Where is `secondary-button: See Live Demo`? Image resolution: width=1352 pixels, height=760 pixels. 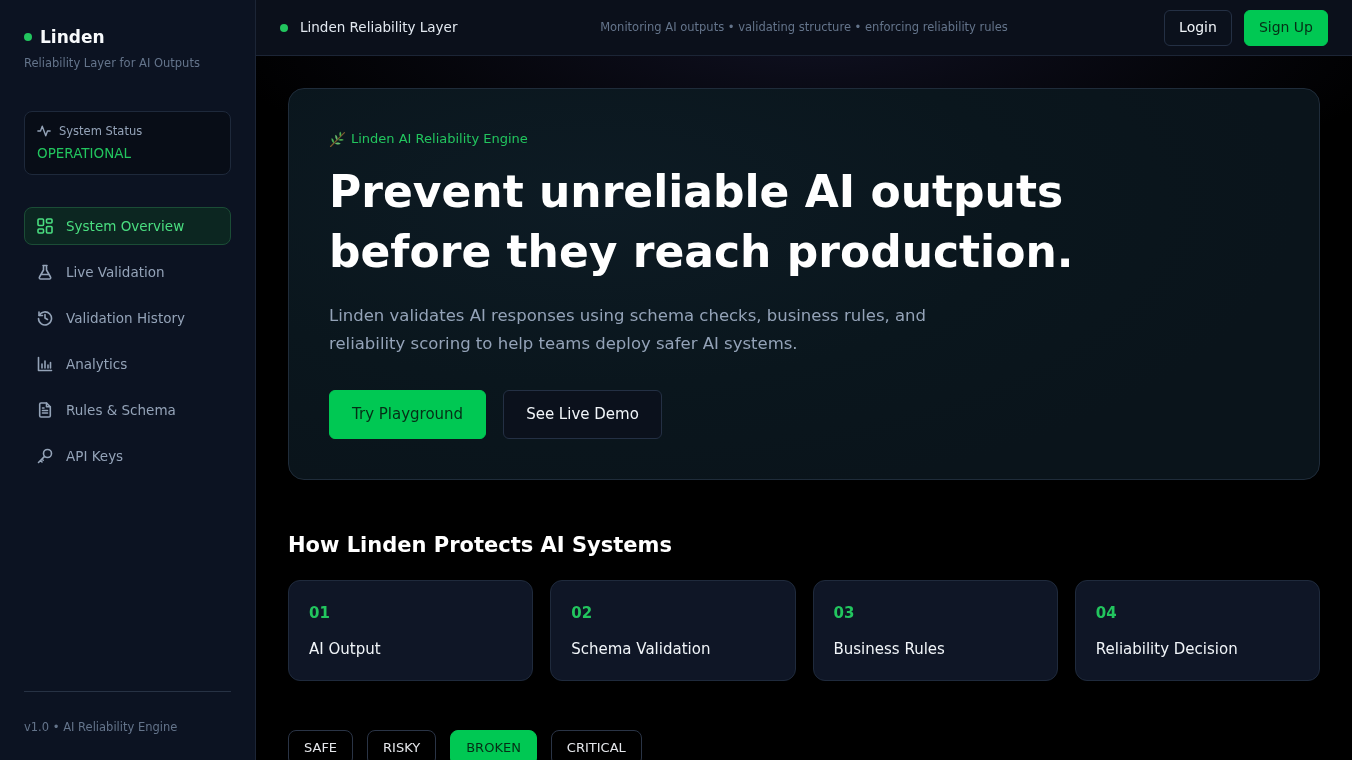
secondary-button: See Live Demo is located at coordinates (582, 414).